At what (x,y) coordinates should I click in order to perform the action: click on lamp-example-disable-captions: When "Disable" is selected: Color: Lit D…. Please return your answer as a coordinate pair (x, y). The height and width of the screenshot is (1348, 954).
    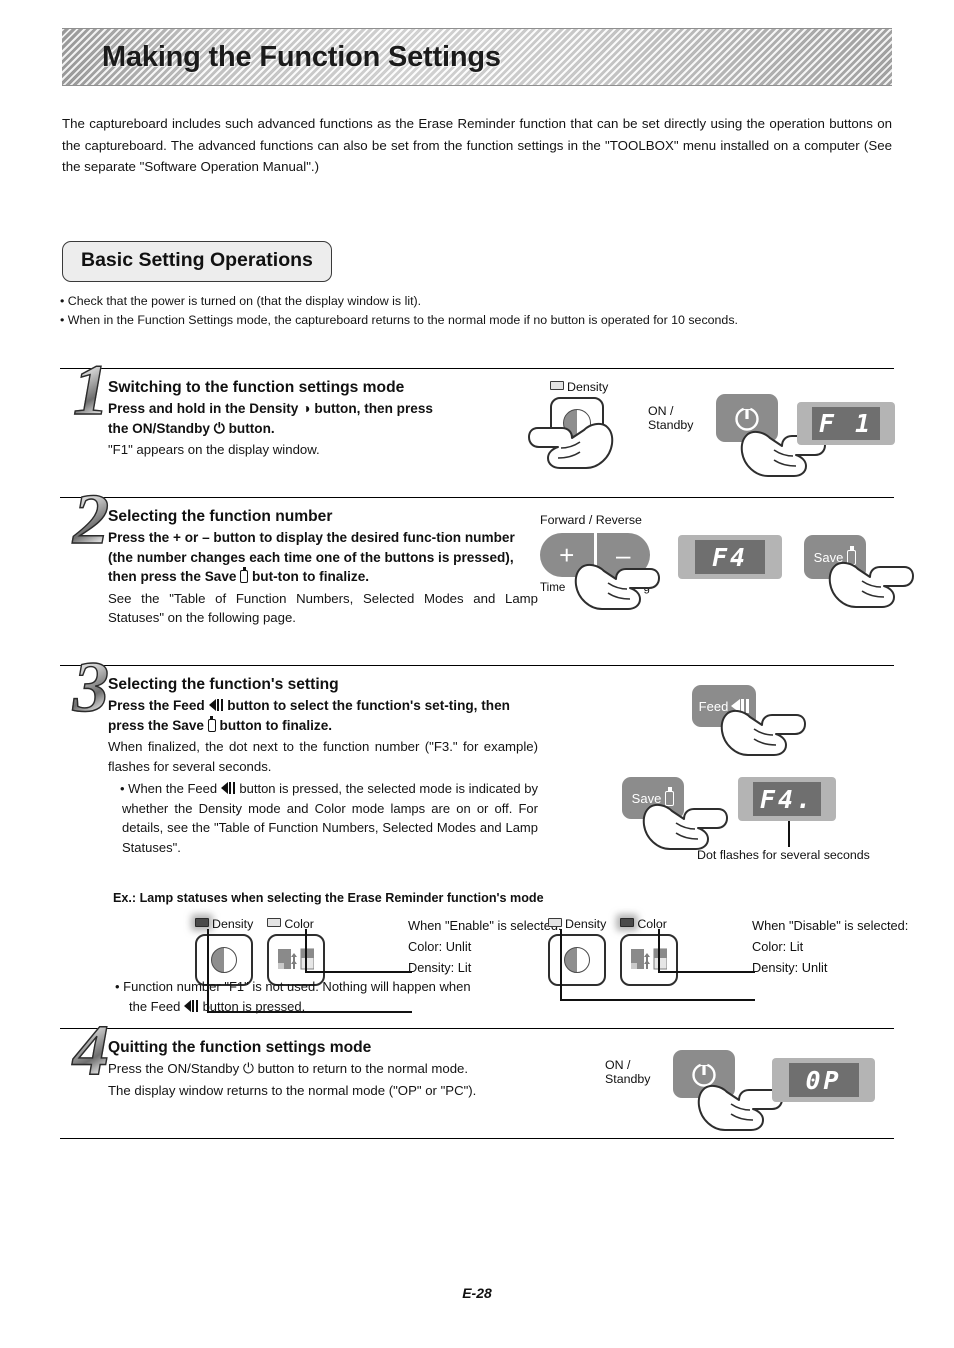
    Looking at the image, I should click on (852, 946).